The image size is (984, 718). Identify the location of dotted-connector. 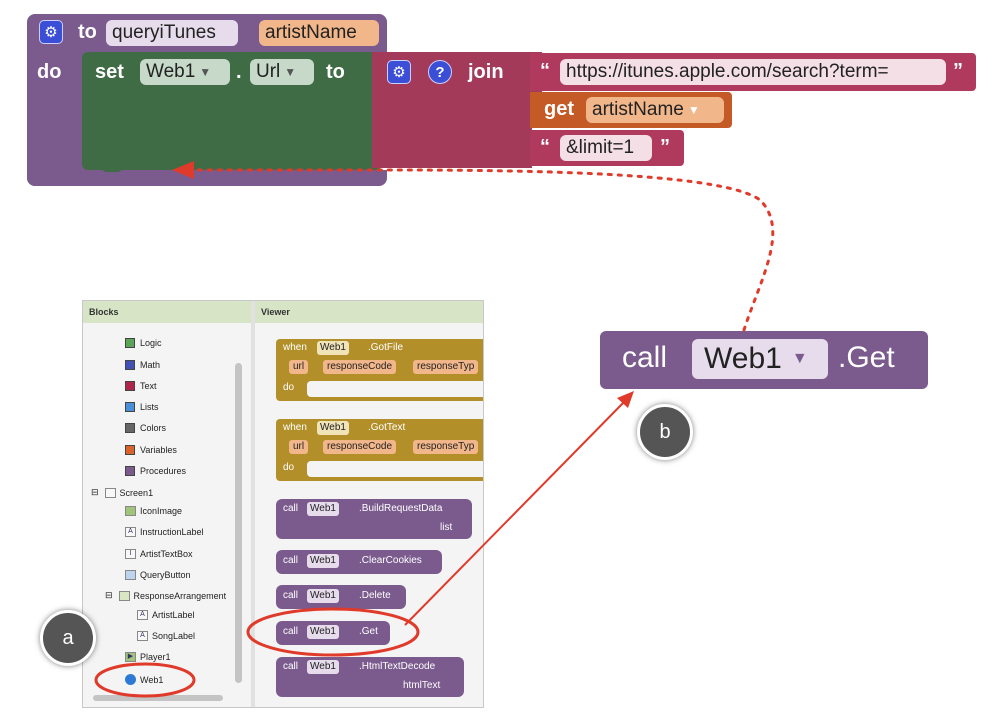
(484, 250).